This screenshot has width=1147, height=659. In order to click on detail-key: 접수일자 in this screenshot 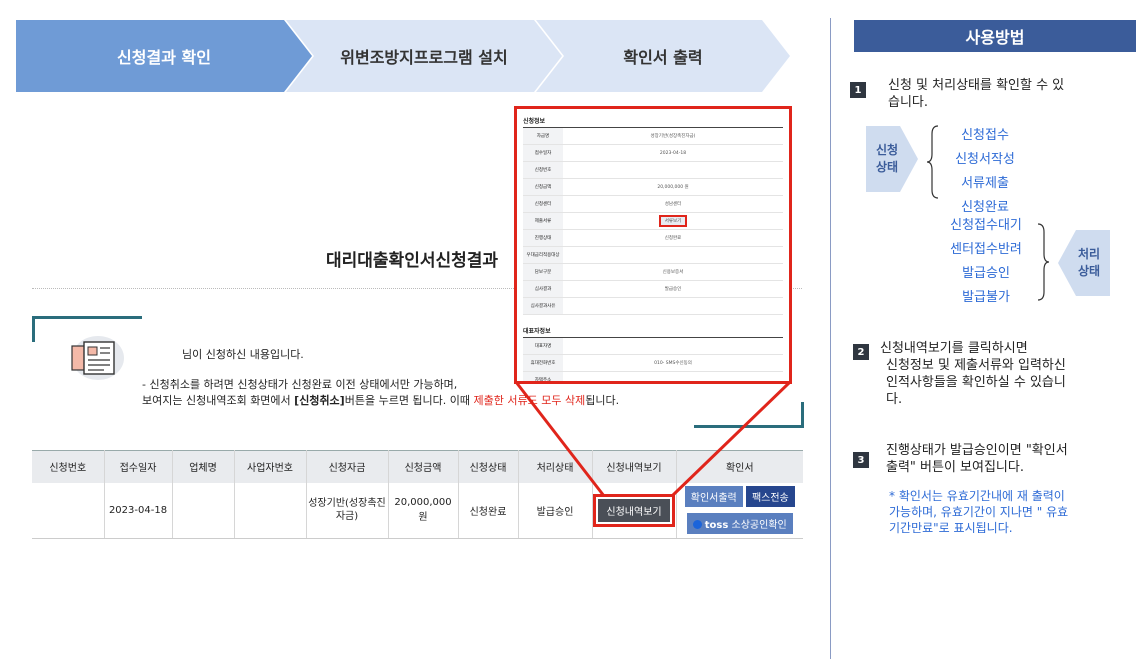, I will do `click(543, 153)`.